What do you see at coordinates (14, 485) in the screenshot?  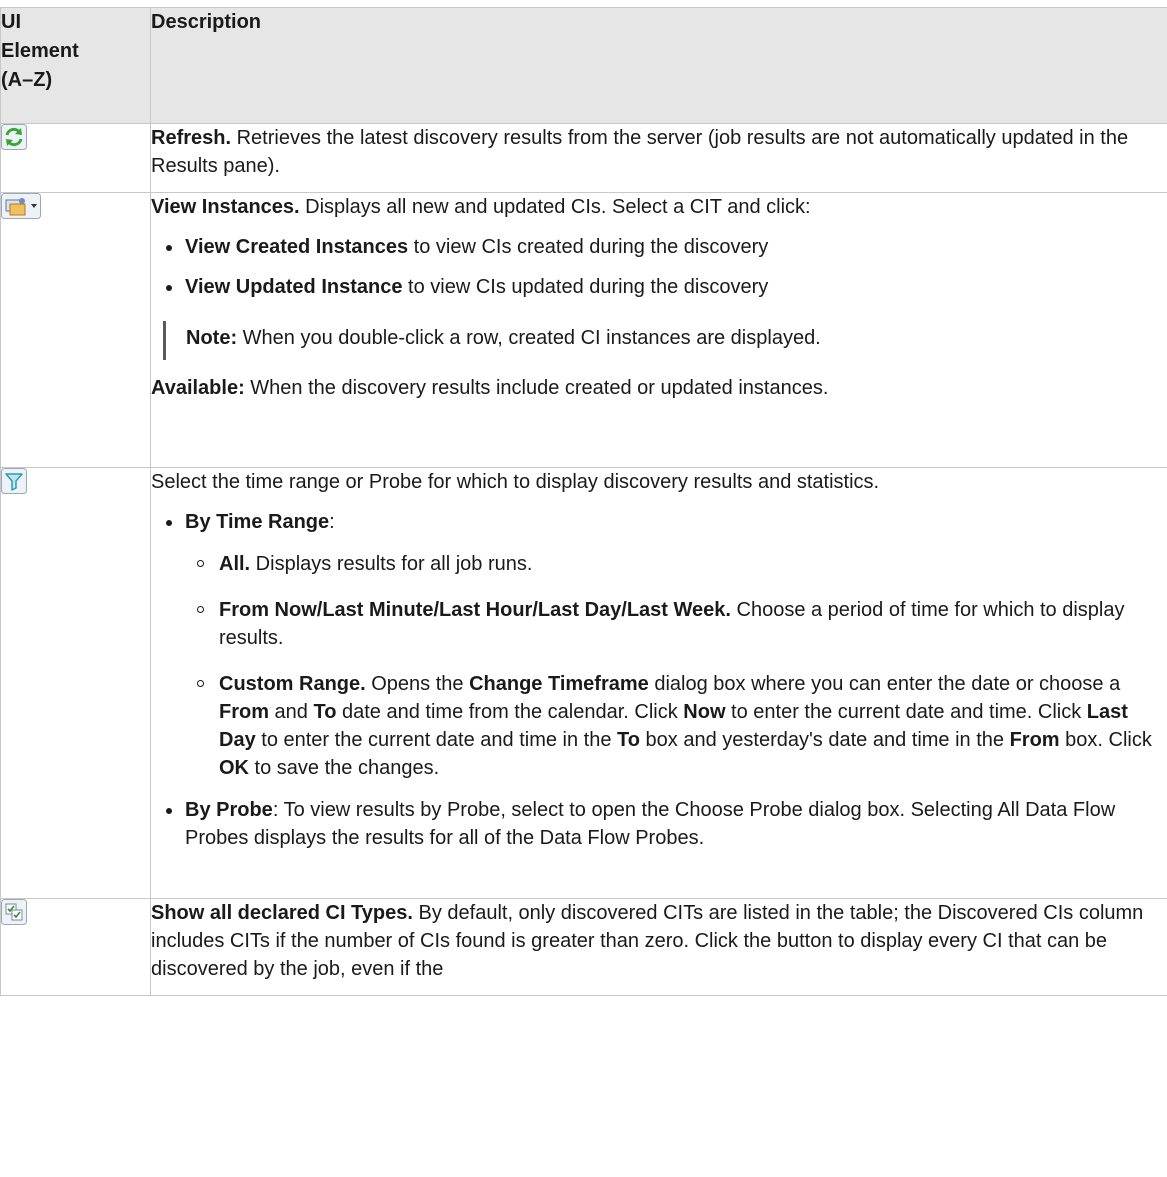 I see `filter-icon` at bounding box center [14, 485].